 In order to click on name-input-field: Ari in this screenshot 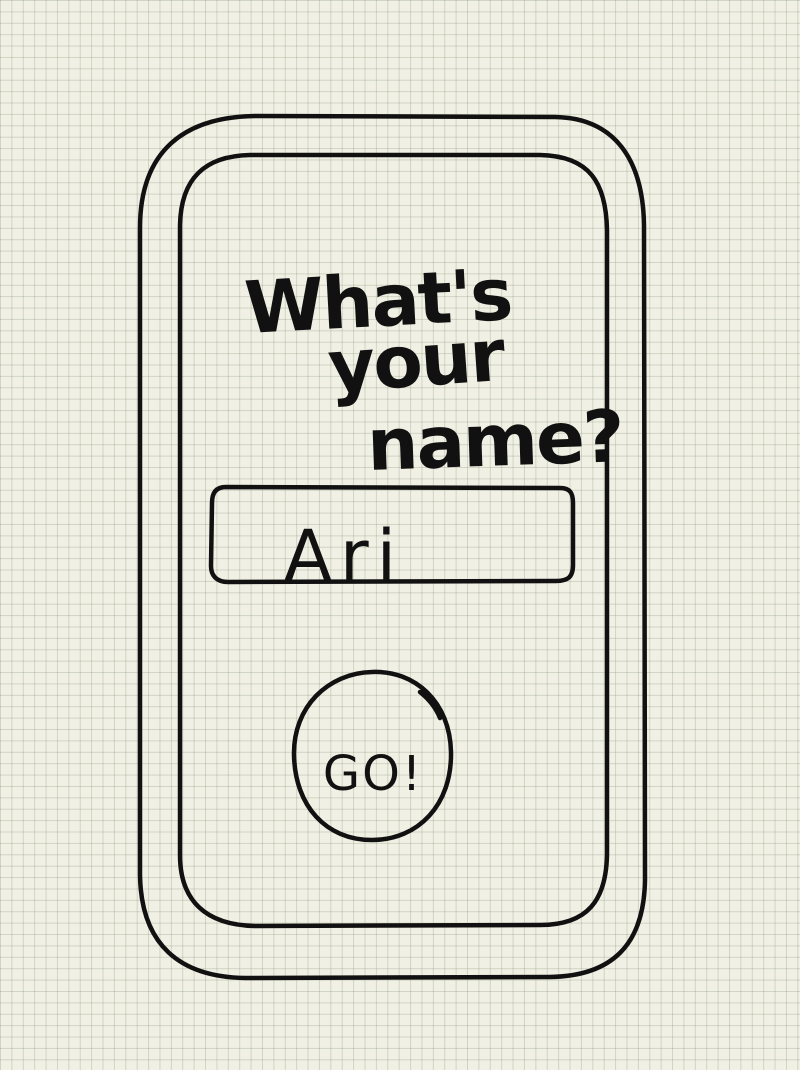, I will do `click(392, 540)`.